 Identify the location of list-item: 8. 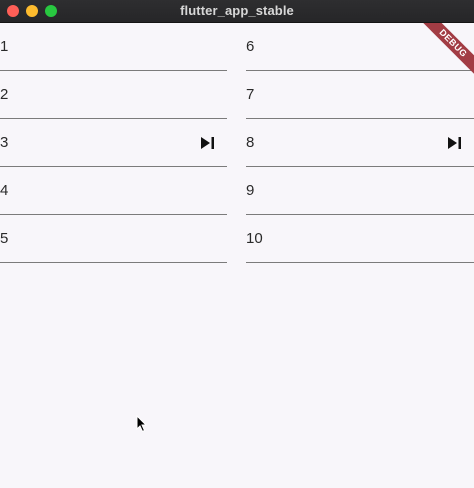
(360, 143).